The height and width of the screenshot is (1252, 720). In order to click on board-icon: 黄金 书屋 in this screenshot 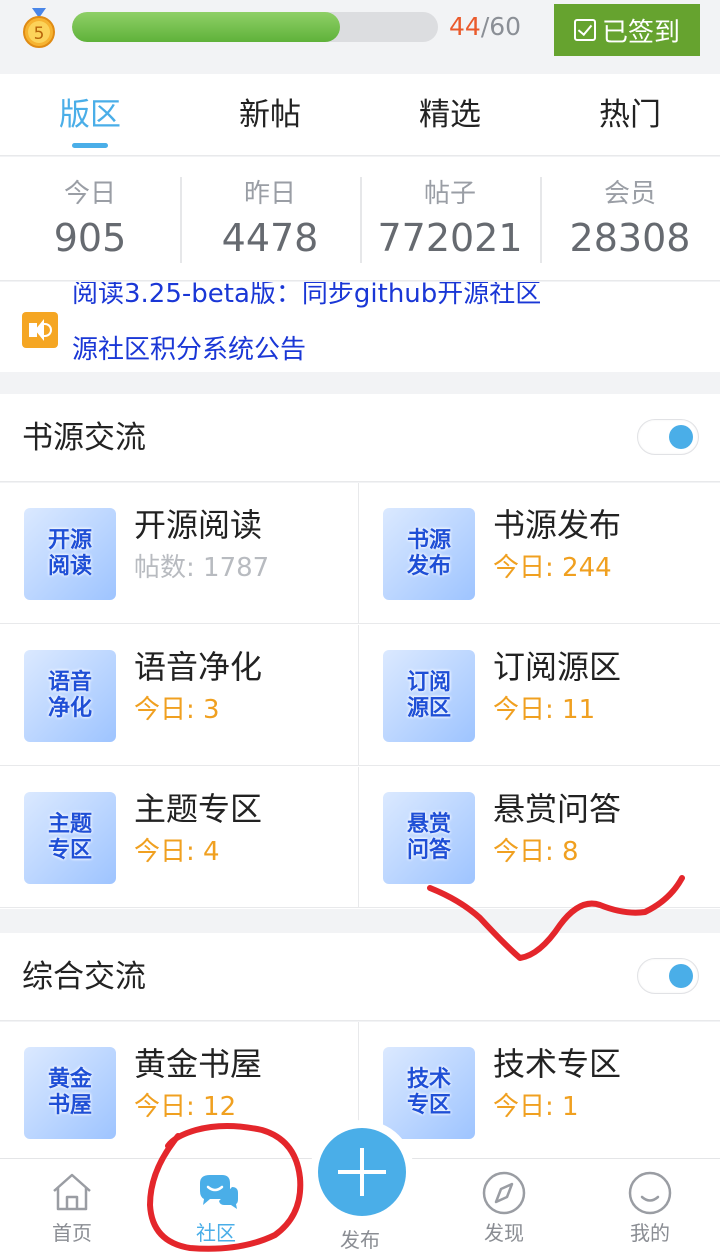, I will do `click(70, 1093)`.